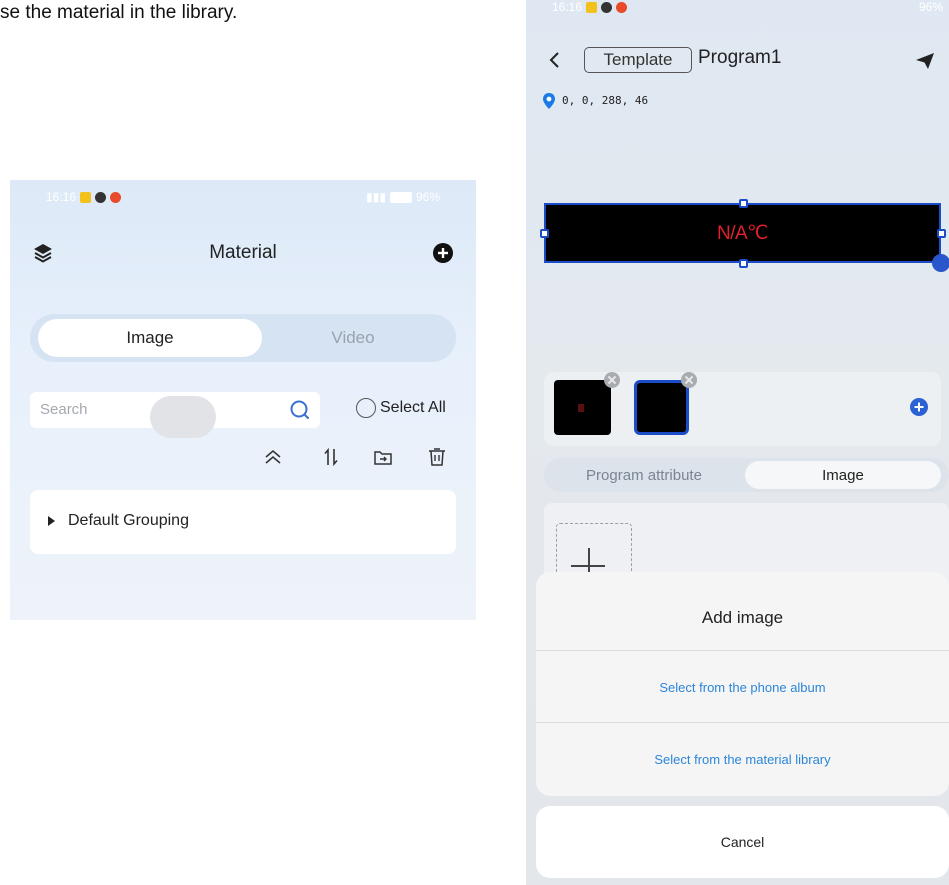 Image resolution: width=949 pixels, height=885 pixels. What do you see at coordinates (743, 203) in the screenshot?
I see `resize-handle-top` at bounding box center [743, 203].